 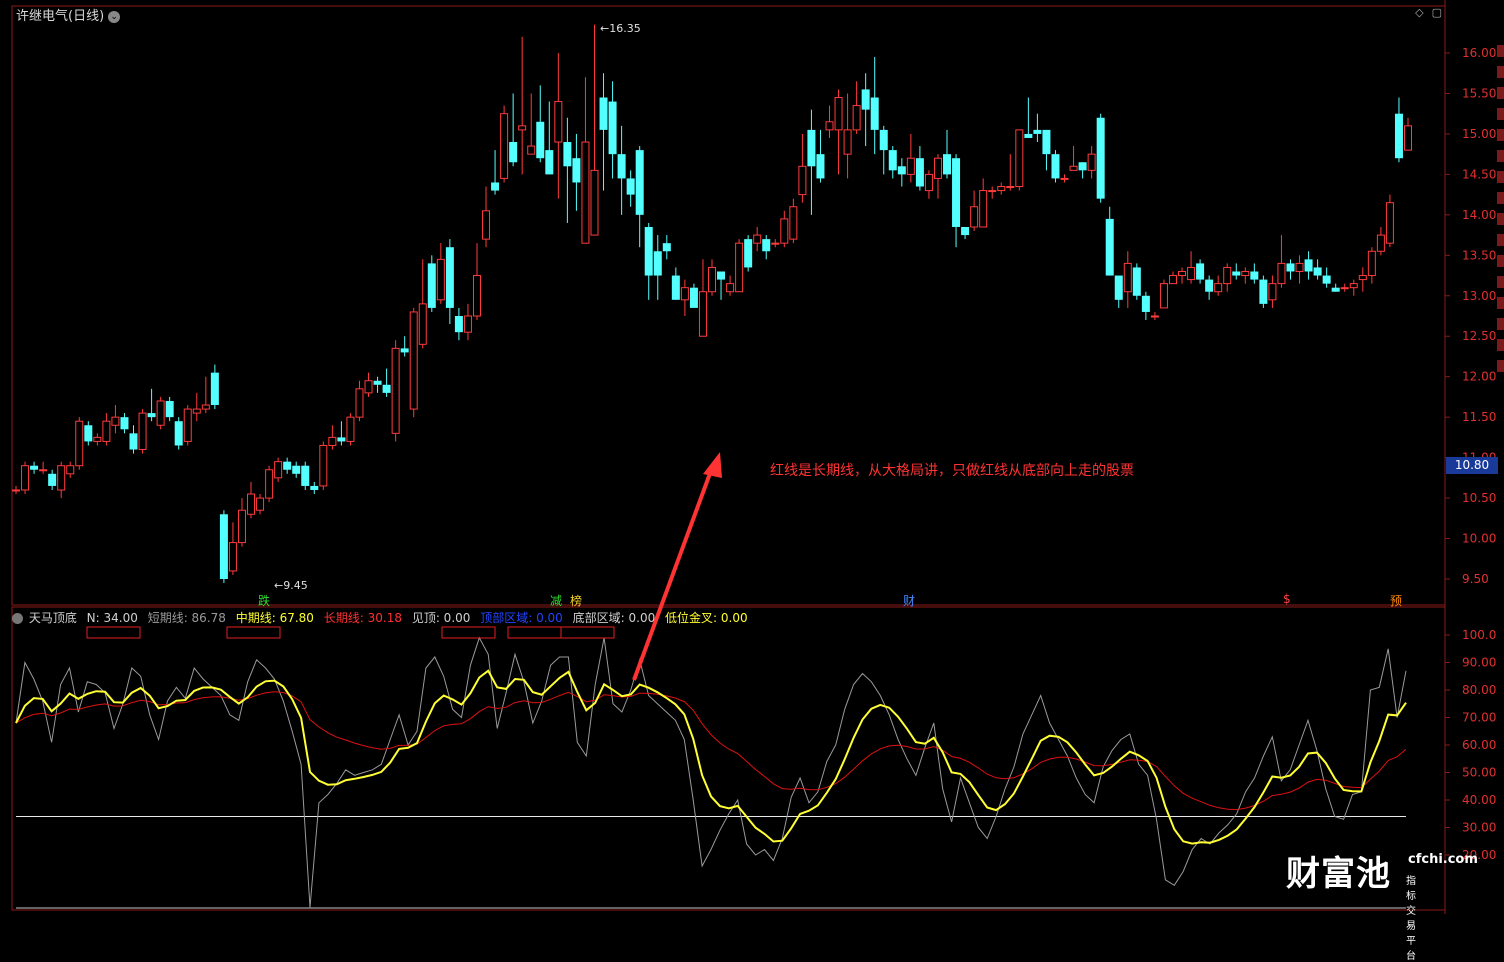 I want to click on indicator-field-golden-cross: 低位金叉: 0.00, so click(x=706, y=618).